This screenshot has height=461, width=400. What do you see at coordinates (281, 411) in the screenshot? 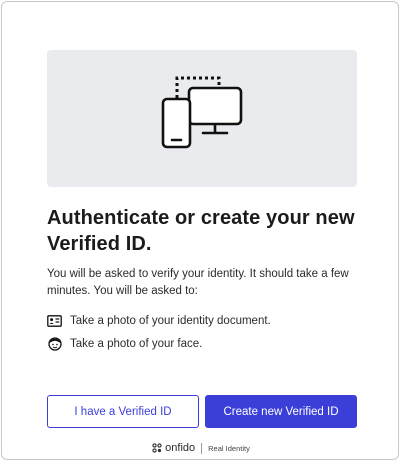
I see `create-verified-id-button: Create new Verified ID` at bounding box center [281, 411].